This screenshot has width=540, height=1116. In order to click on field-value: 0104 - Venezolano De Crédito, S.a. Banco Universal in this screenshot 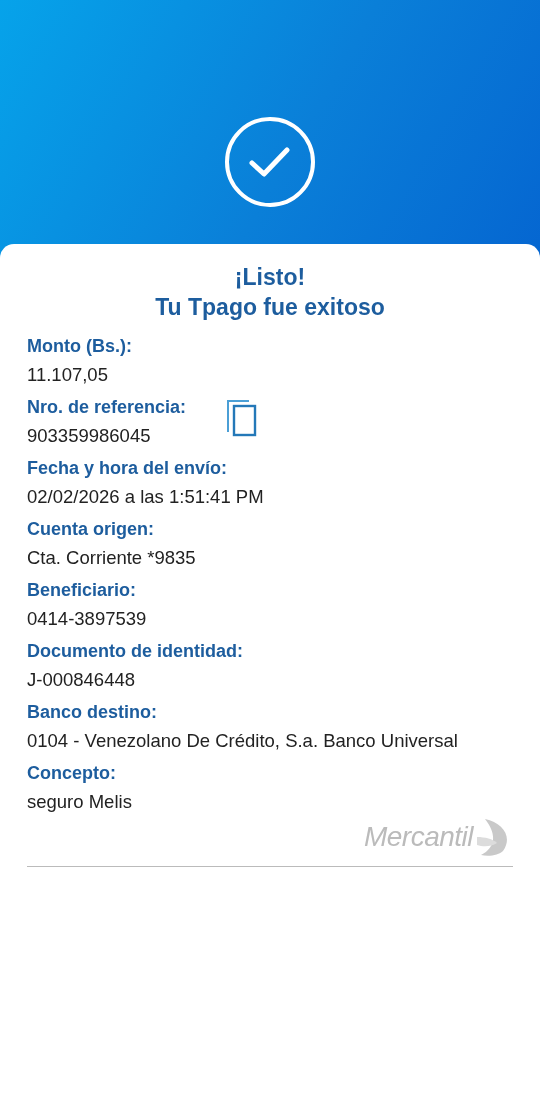, I will do `click(242, 741)`.